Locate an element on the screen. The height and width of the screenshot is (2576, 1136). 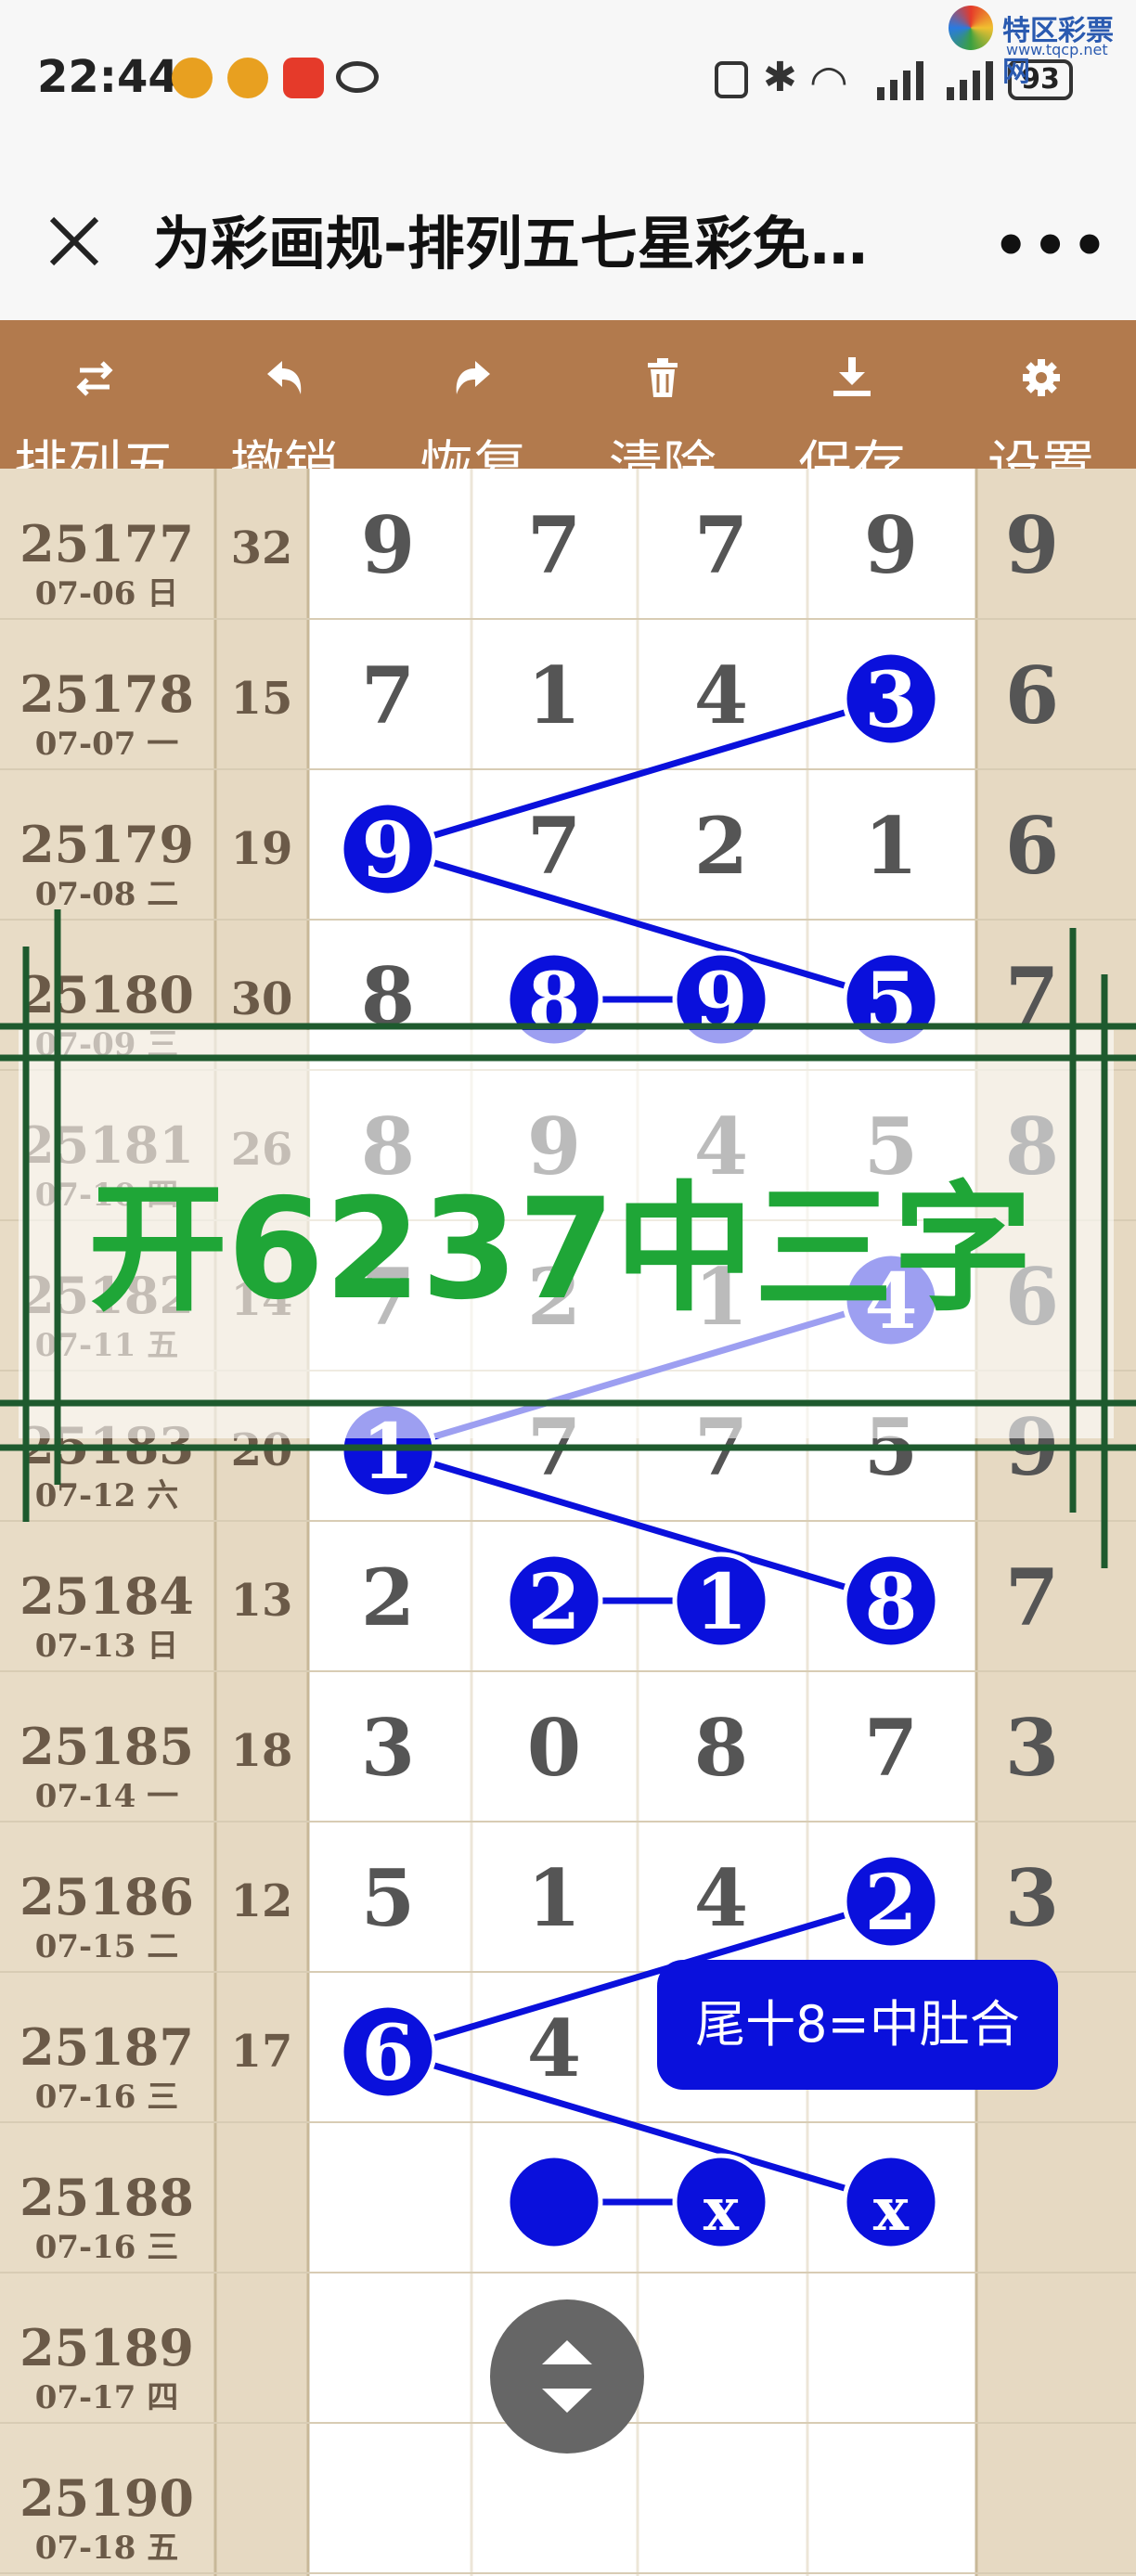
tooltip-hint: 尾十8=中肚合 is located at coordinates (857, 2025).